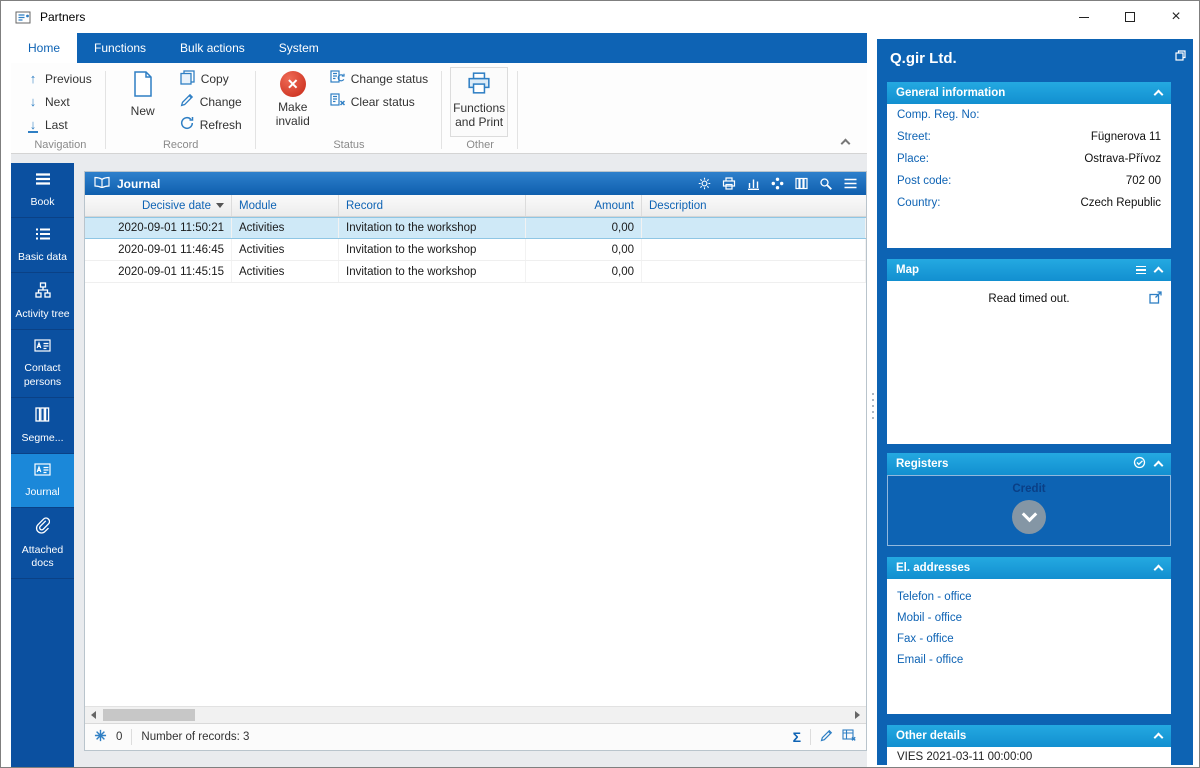 This screenshot has width=1200, height=768. Describe the element at coordinates (1029, 270) in the screenshot. I see `section-header-map: Map` at that location.